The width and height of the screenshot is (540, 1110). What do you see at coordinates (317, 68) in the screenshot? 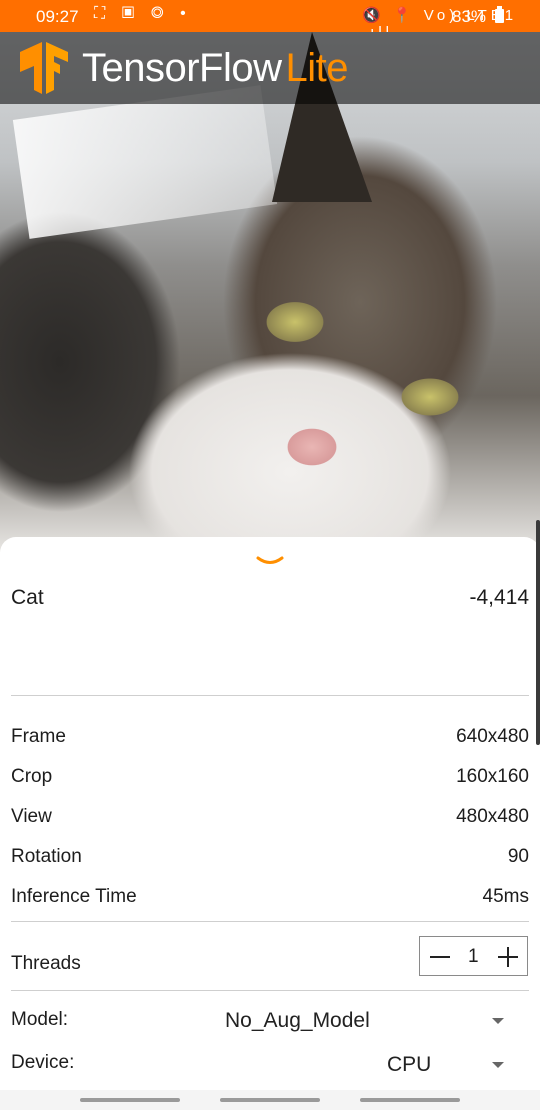
I see `brand-accent: Lite` at bounding box center [317, 68].